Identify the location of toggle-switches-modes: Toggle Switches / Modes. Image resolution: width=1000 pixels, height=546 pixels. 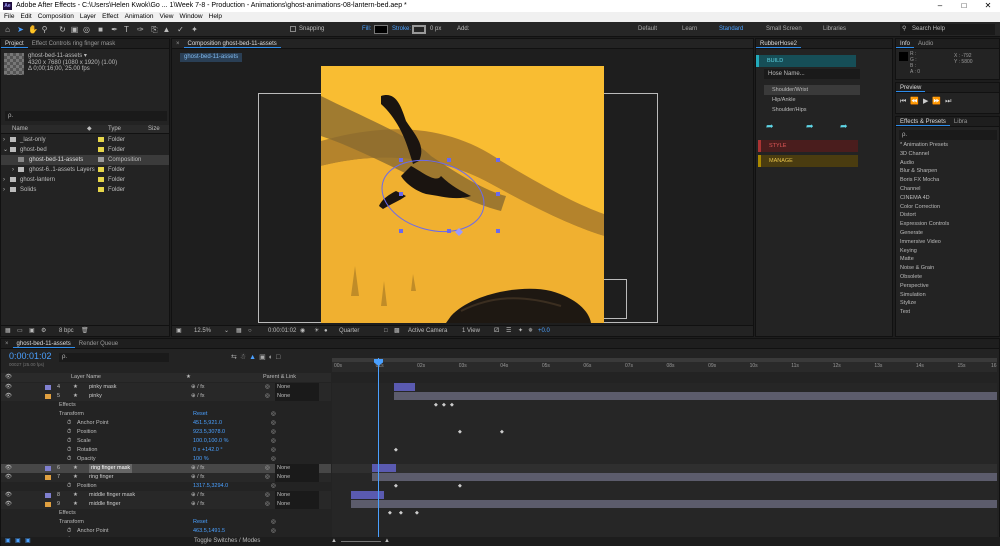
(227, 541).